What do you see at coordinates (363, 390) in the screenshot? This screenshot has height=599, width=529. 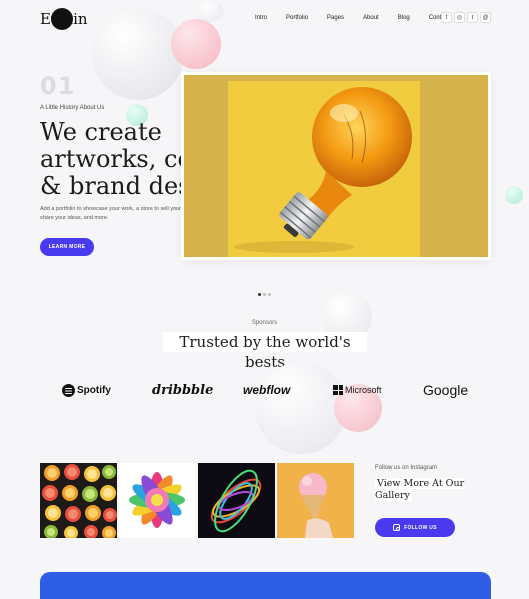 I see `microsoft-wordmark: Microsoft` at bounding box center [363, 390].